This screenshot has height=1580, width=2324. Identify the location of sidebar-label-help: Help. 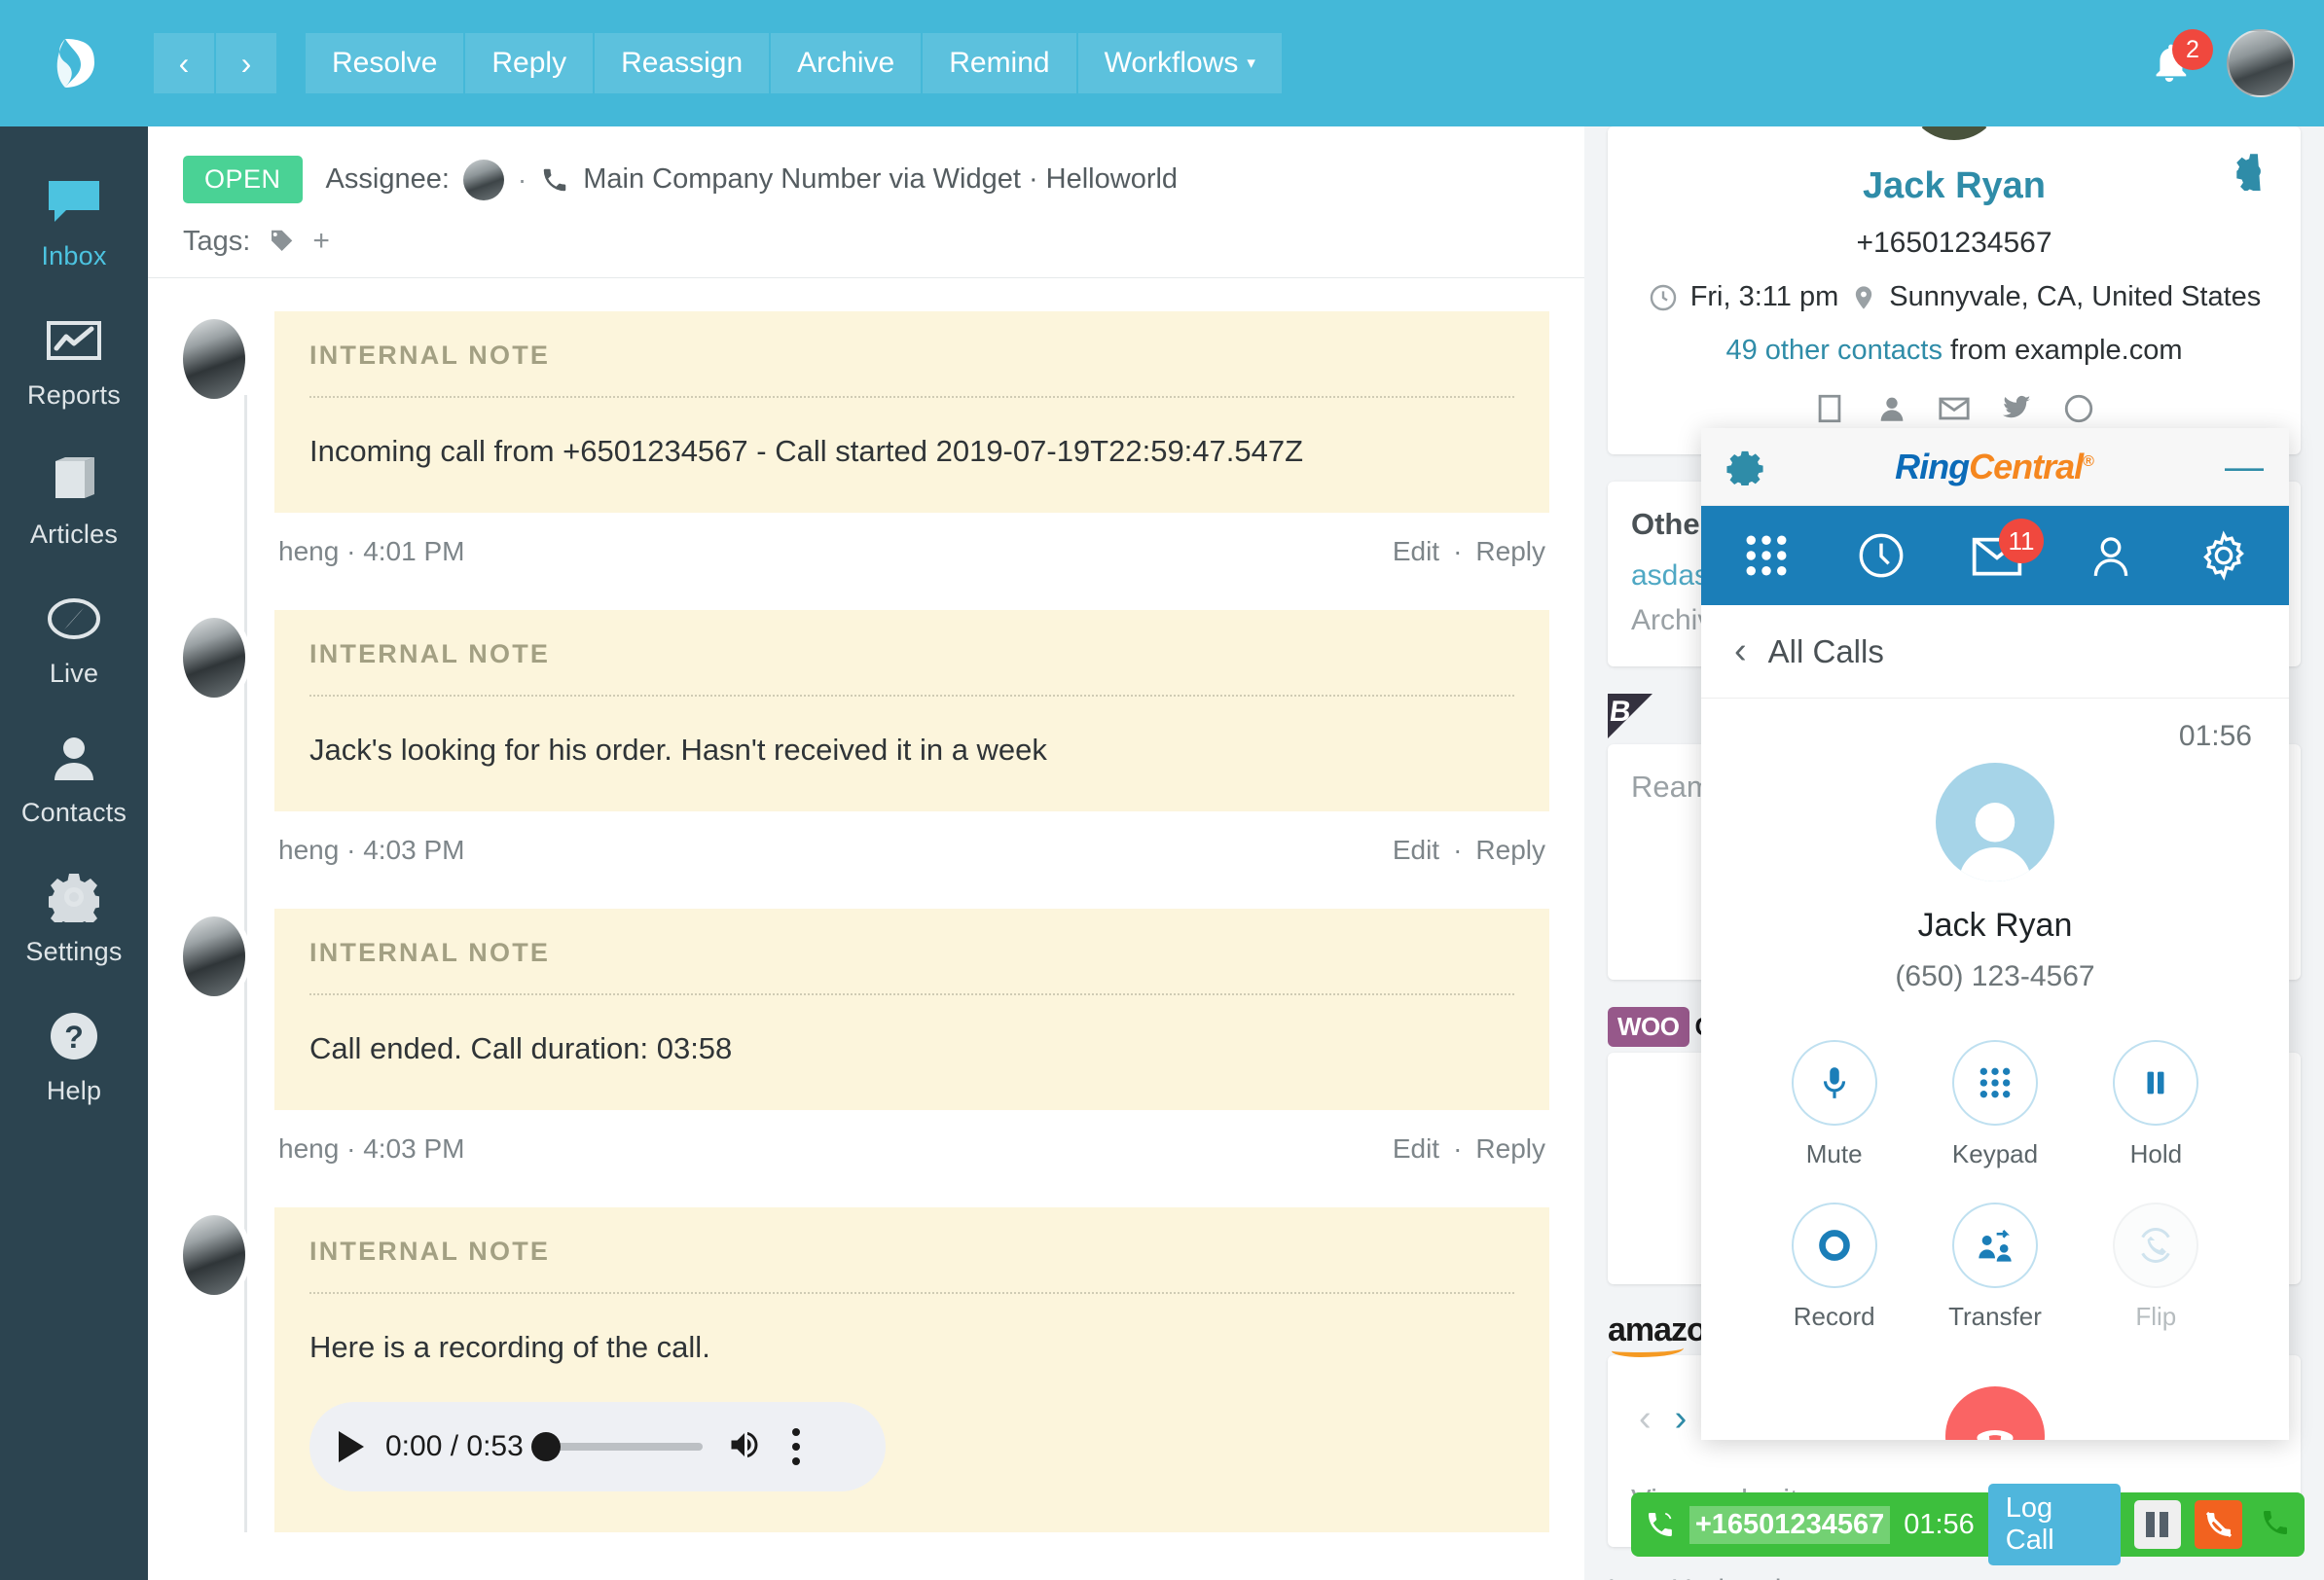
(74, 1090).